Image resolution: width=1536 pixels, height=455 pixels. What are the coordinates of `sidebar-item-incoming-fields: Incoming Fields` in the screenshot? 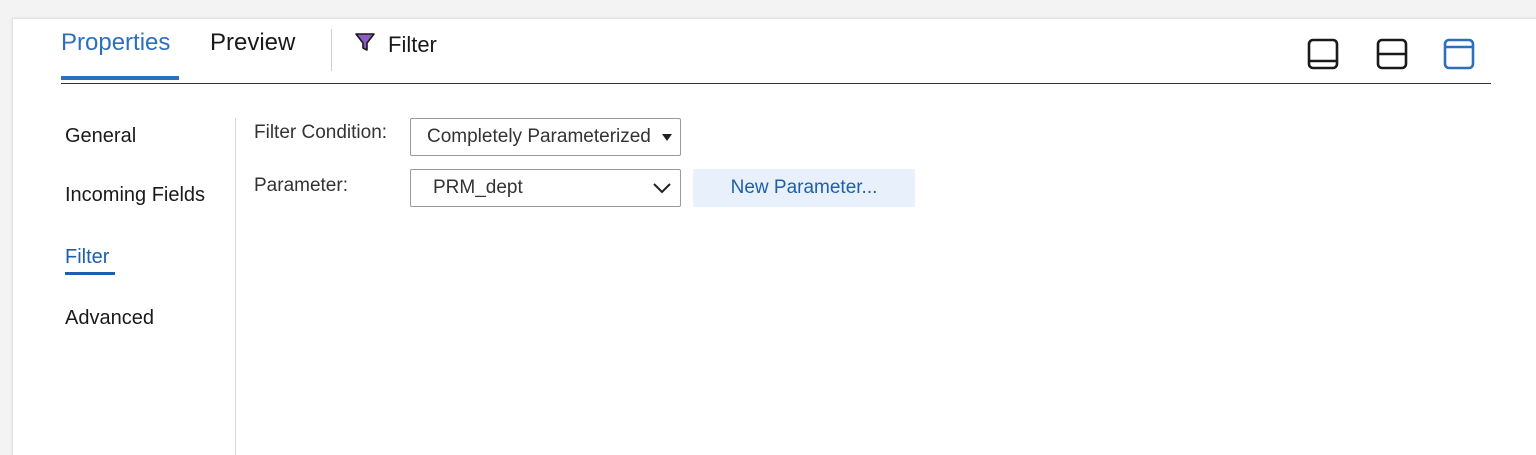 It's located at (135, 195).